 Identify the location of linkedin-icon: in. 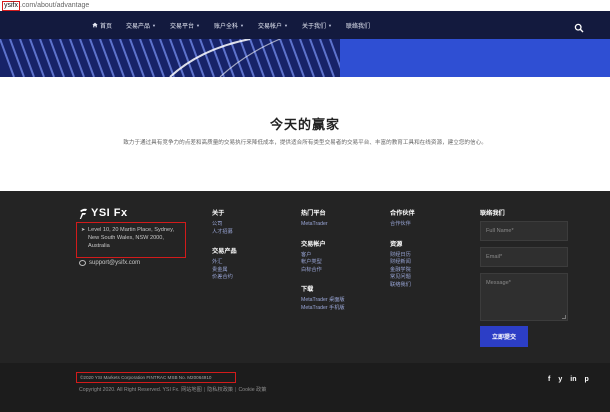
(573, 379).